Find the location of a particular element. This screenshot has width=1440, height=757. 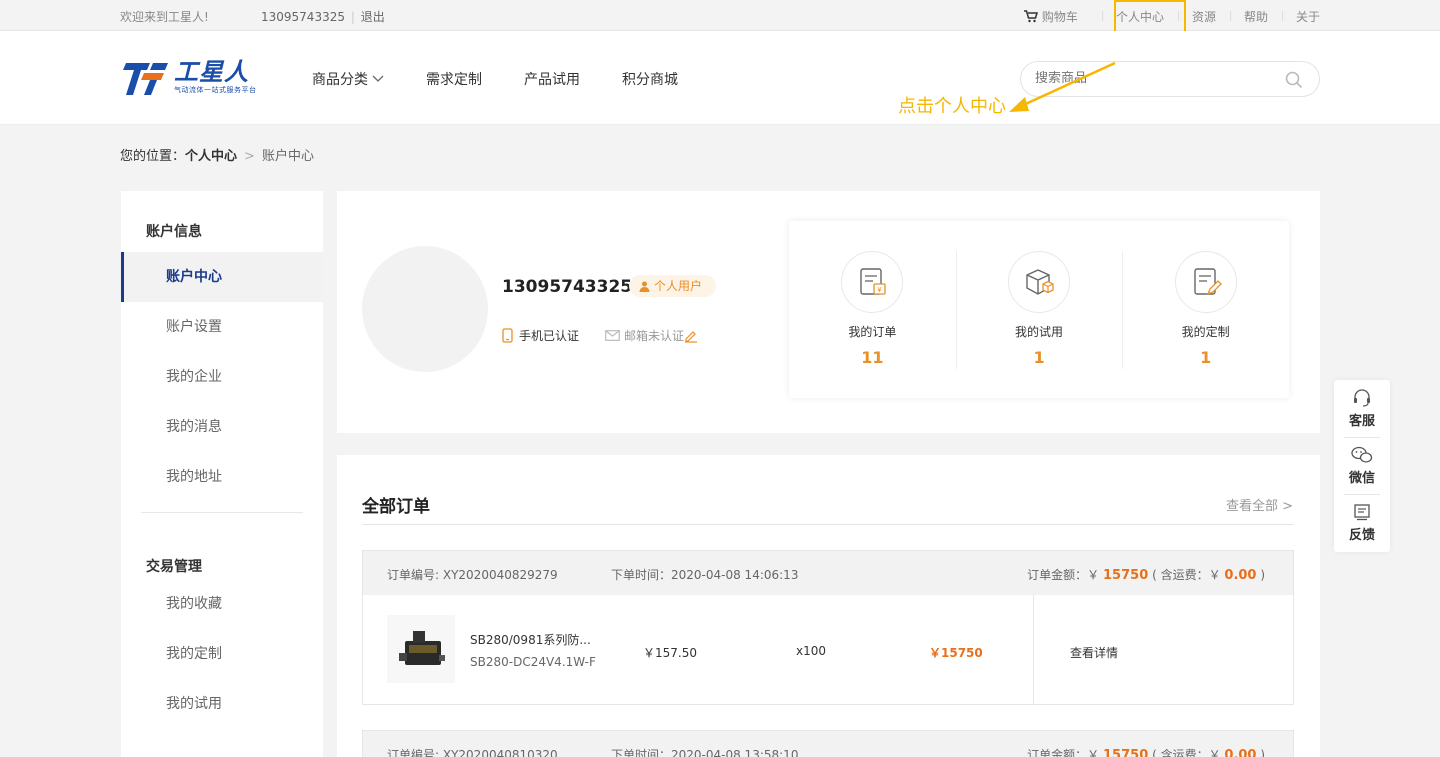

float-label: 反馈 is located at coordinates (1361, 535).